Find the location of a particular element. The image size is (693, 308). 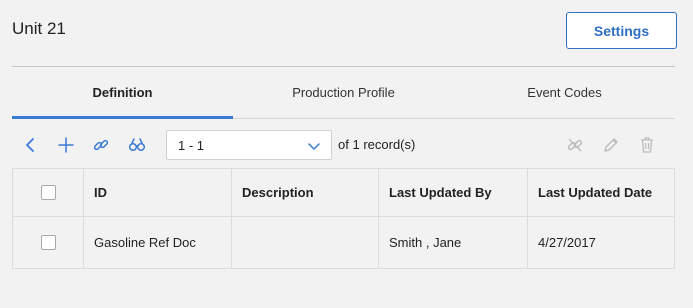

page-title: Unit 21 is located at coordinates (39, 28).